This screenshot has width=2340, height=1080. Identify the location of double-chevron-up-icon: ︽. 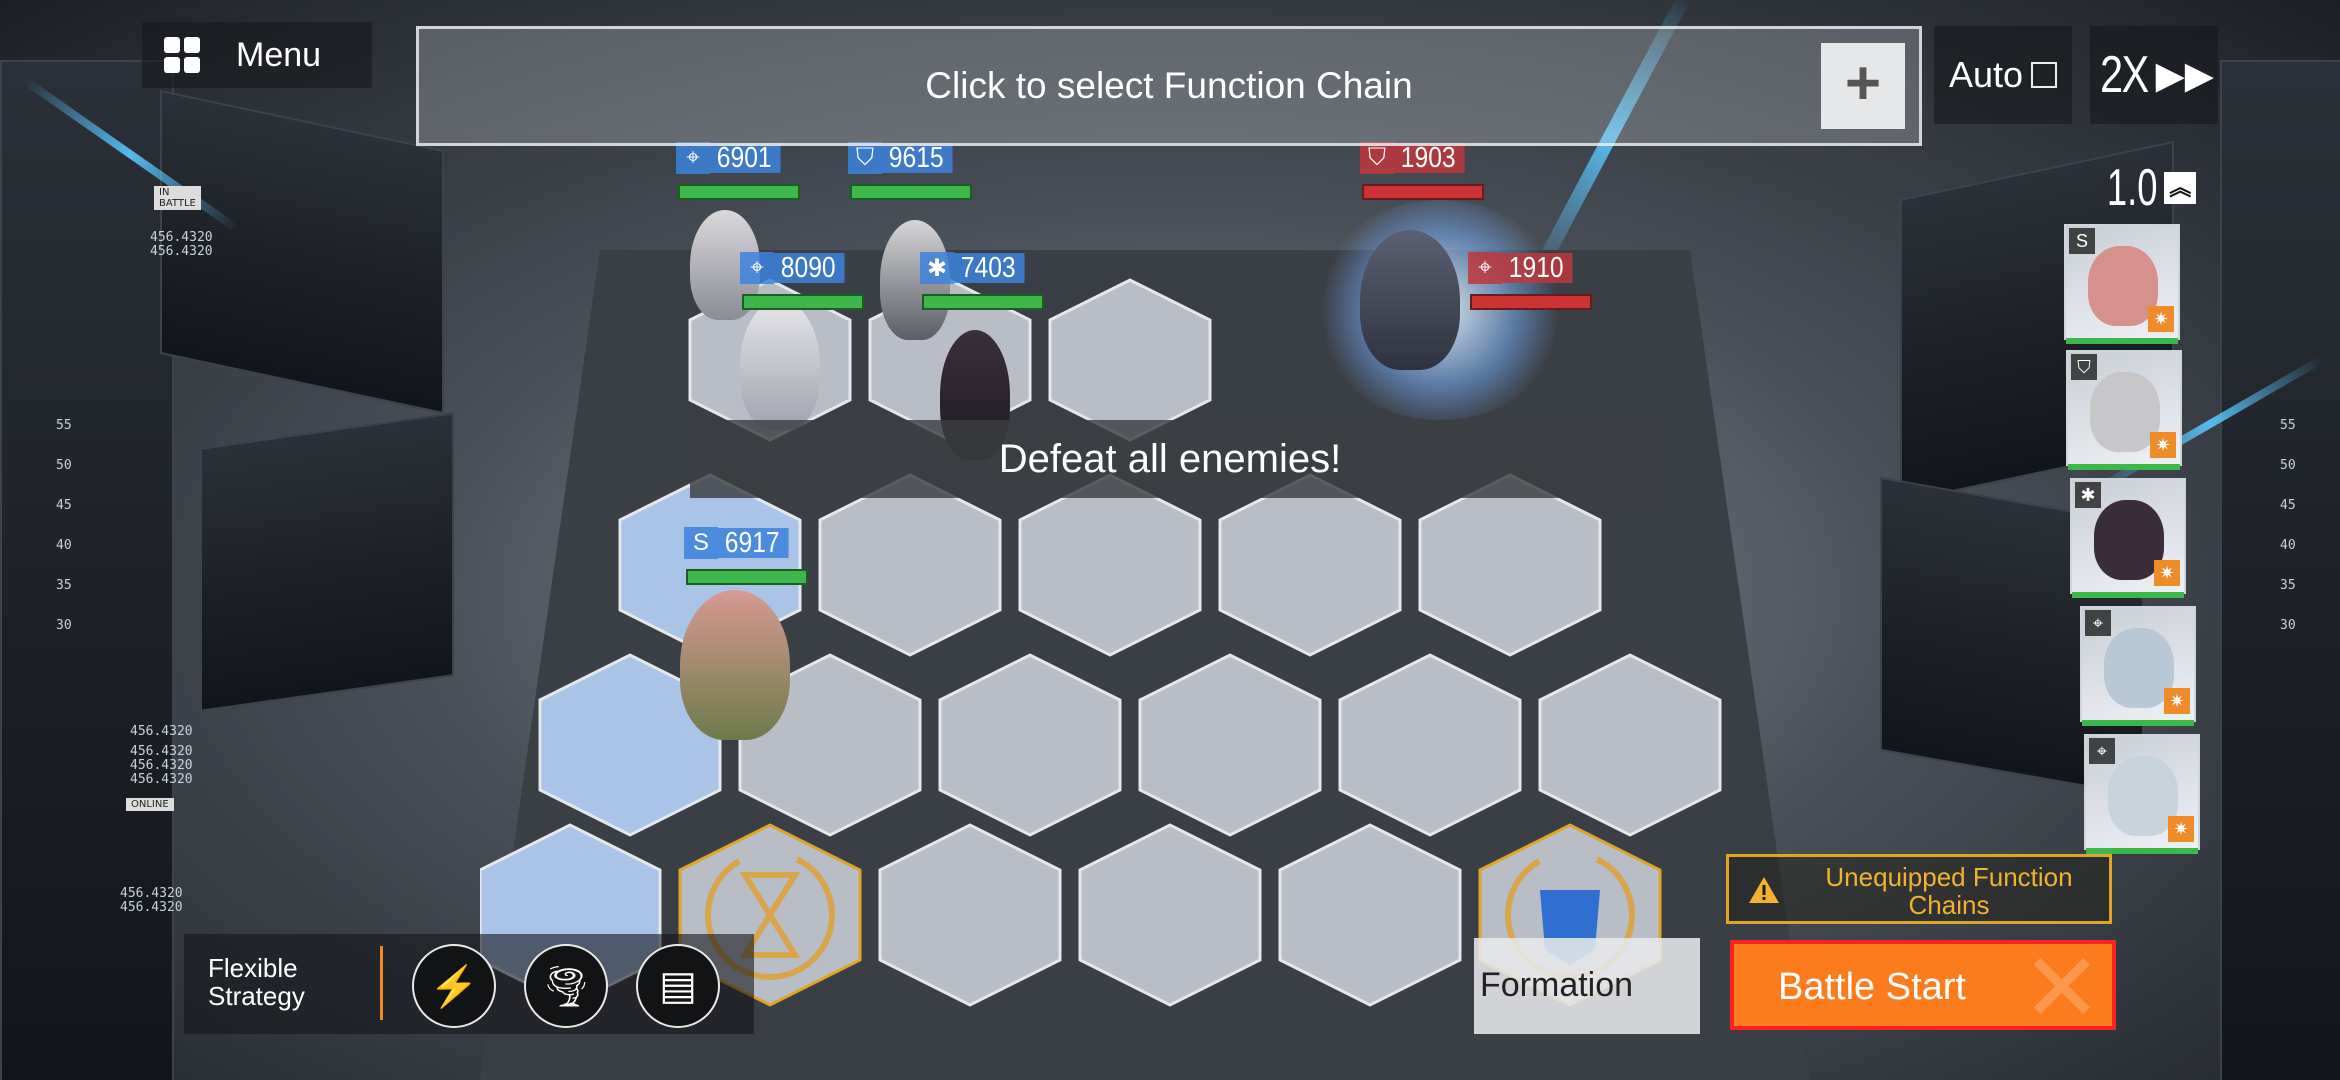
(2180, 188).